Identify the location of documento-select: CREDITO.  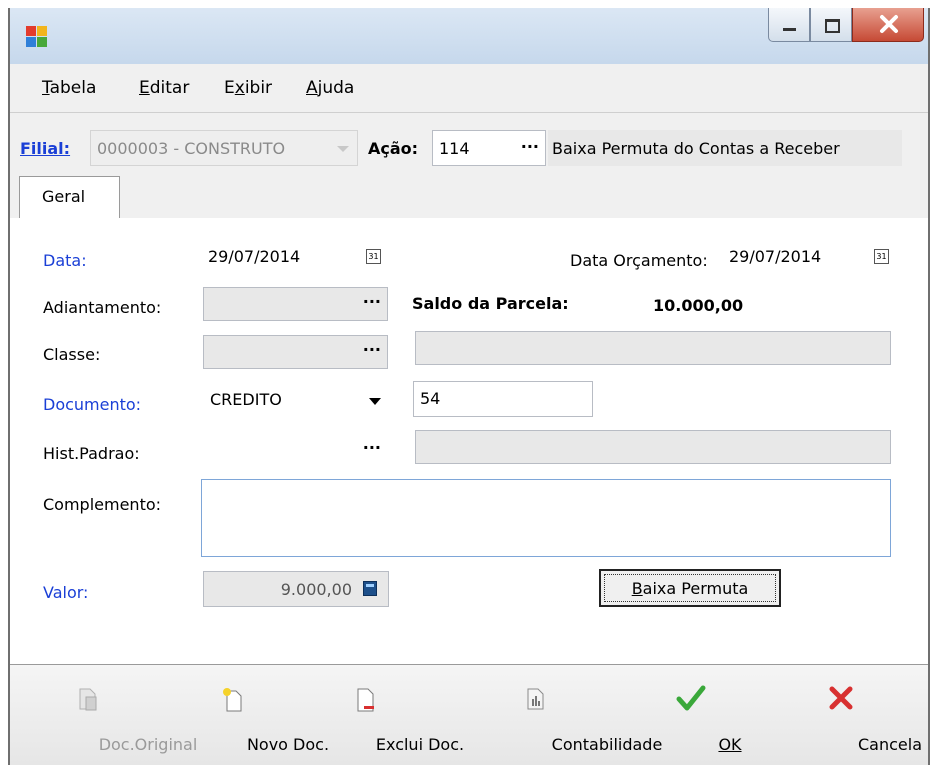
(298, 399).